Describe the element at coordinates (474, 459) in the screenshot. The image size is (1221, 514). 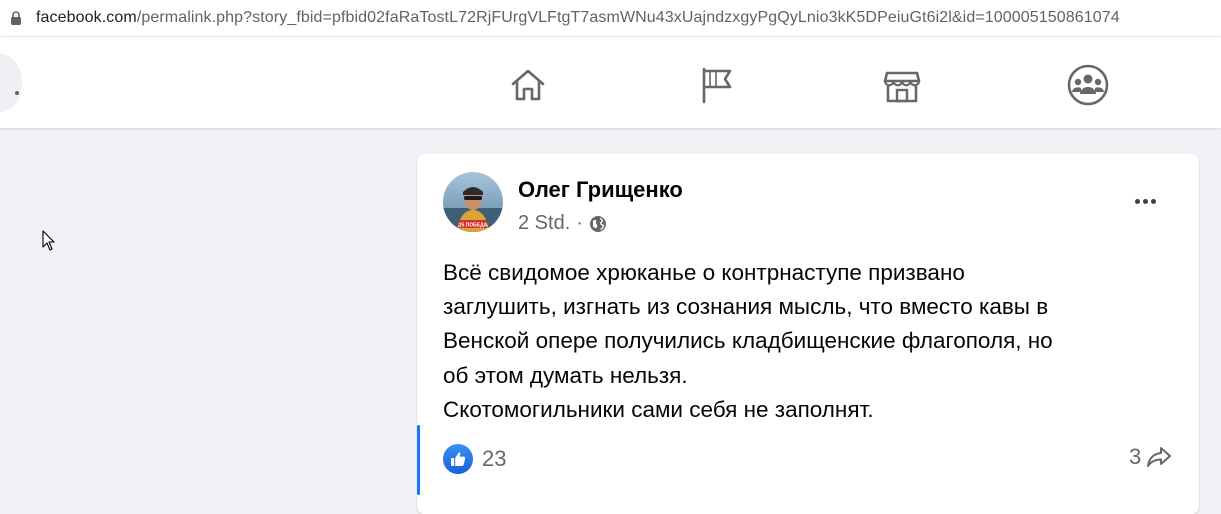
I see `reactions-summary: 23` at that location.